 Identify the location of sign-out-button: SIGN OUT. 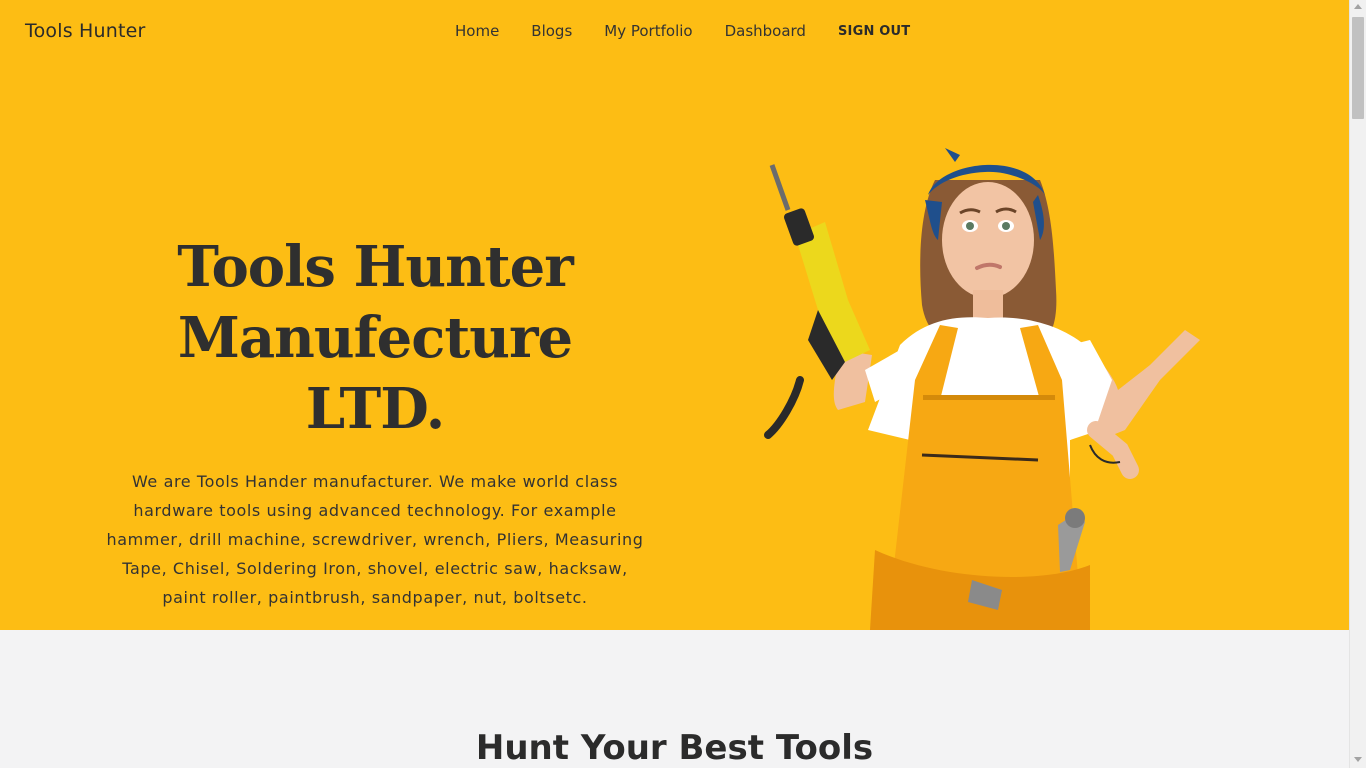
(874, 31).